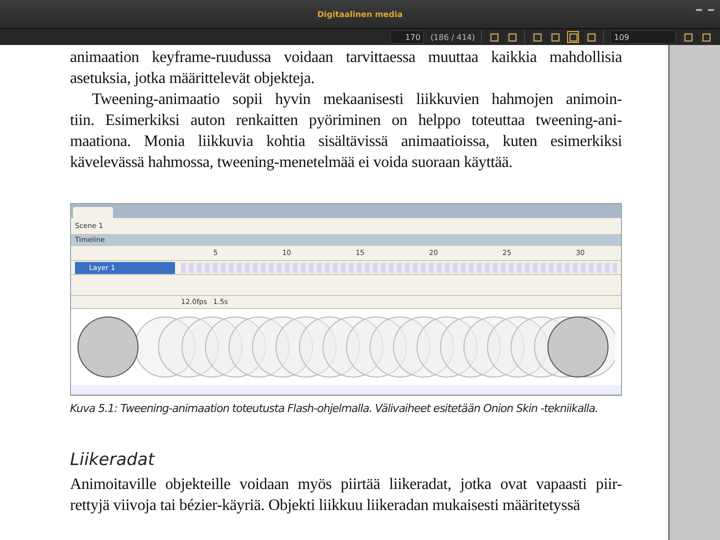 This screenshot has width=720, height=540. Describe the element at coordinates (360, 14) in the screenshot. I see `window-title: Digitaalinen media` at that location.